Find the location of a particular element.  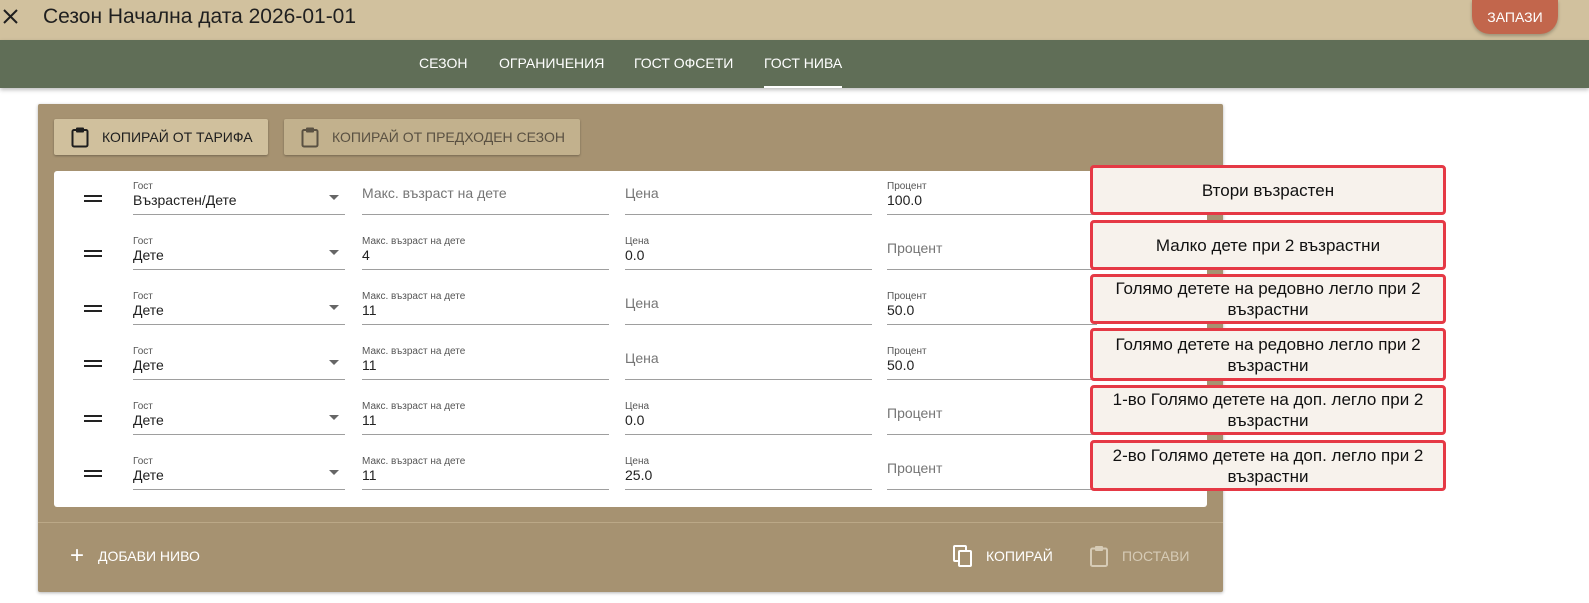

annotation-label: Втори възрастен is located at coordinates (1268, 190).